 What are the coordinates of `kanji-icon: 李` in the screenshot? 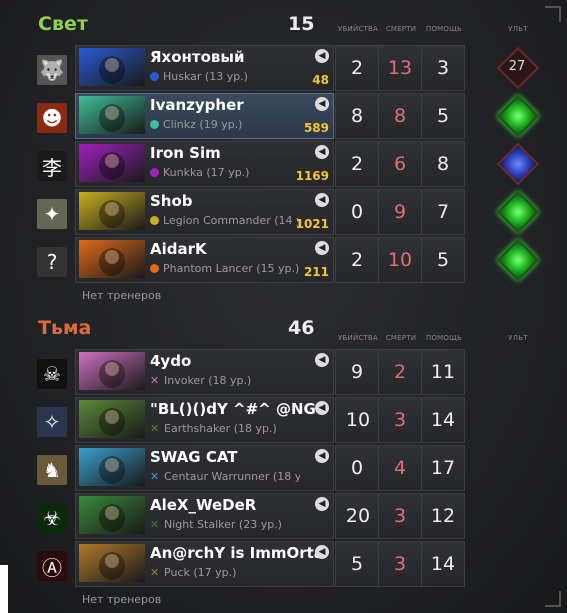 It's located at (52, 166).